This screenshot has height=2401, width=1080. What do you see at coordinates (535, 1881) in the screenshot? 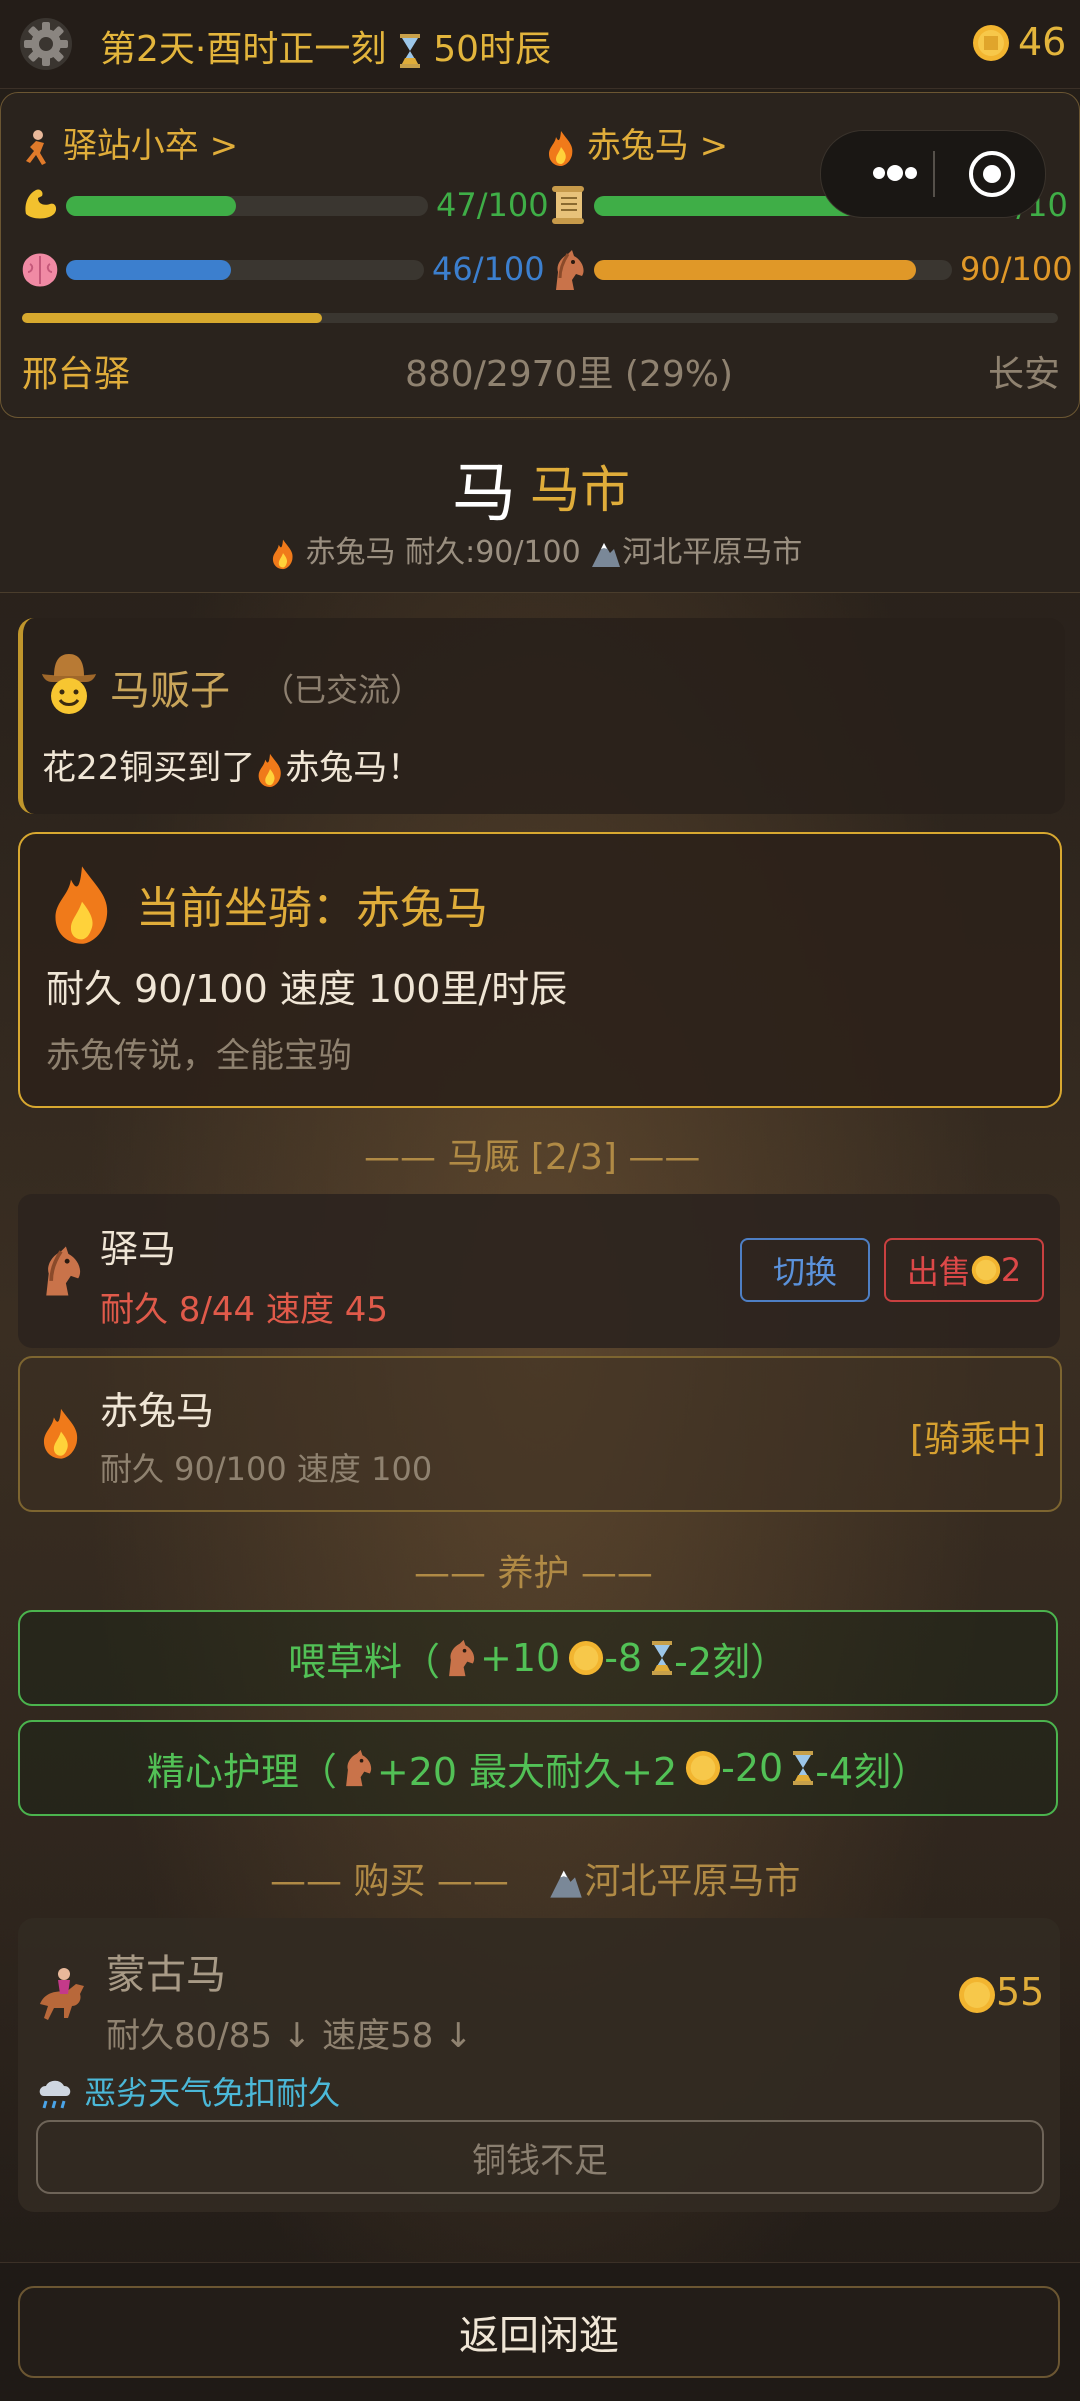
I see `buy-header: —— 购买 —— 河北平原马市` at bounding box center [535, 1881].